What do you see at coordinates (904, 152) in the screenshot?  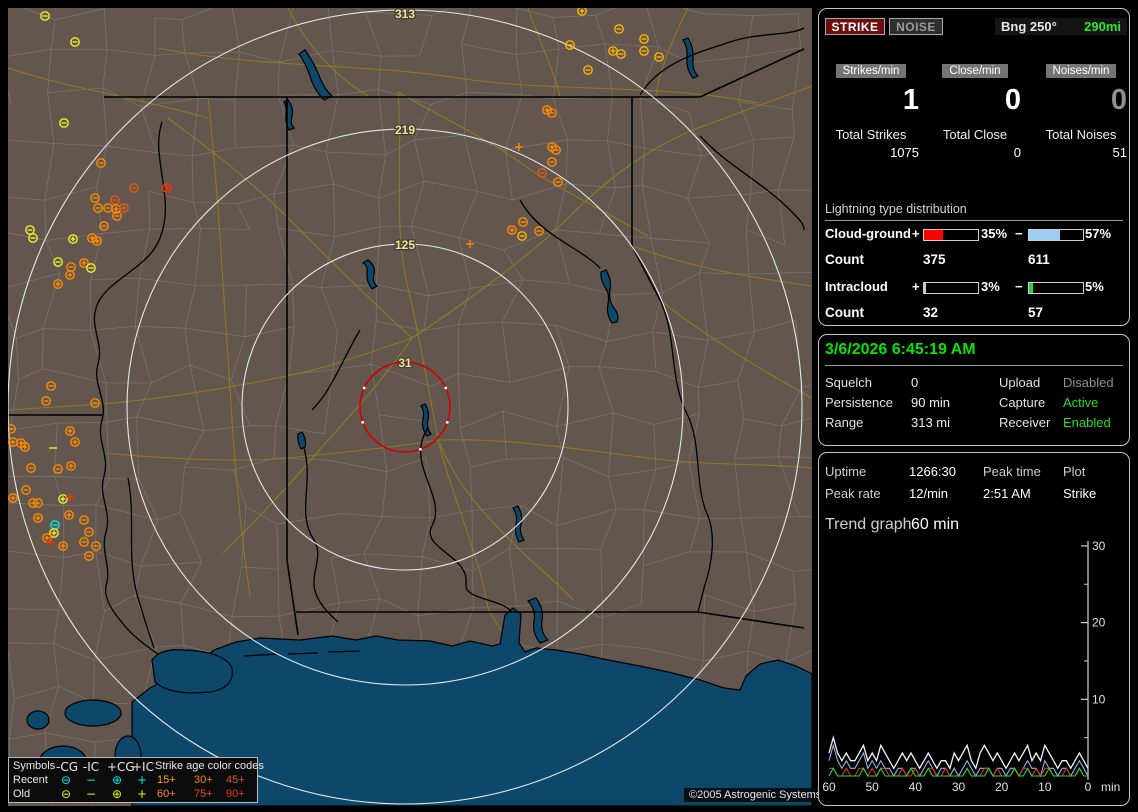 I see `total-strikes-value: 1075` at bounding box center [904, 152].